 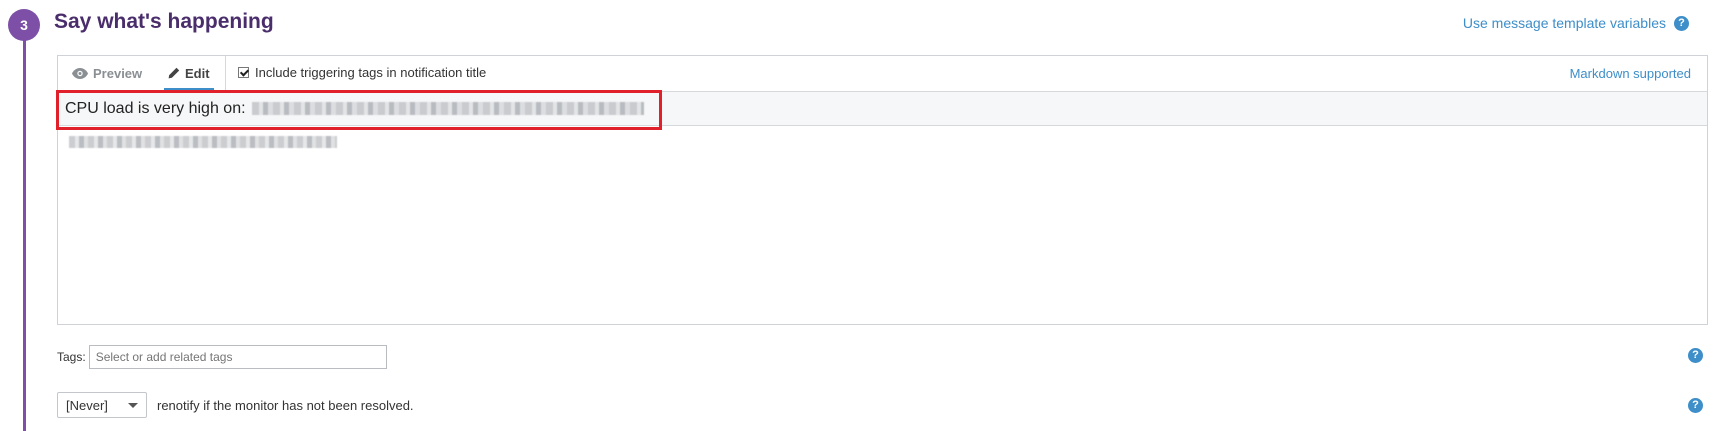 What do you see at coordinates (24, 25) in the screenshot?
I see `step-number-badge: 3` at bounding box center [24, 25].